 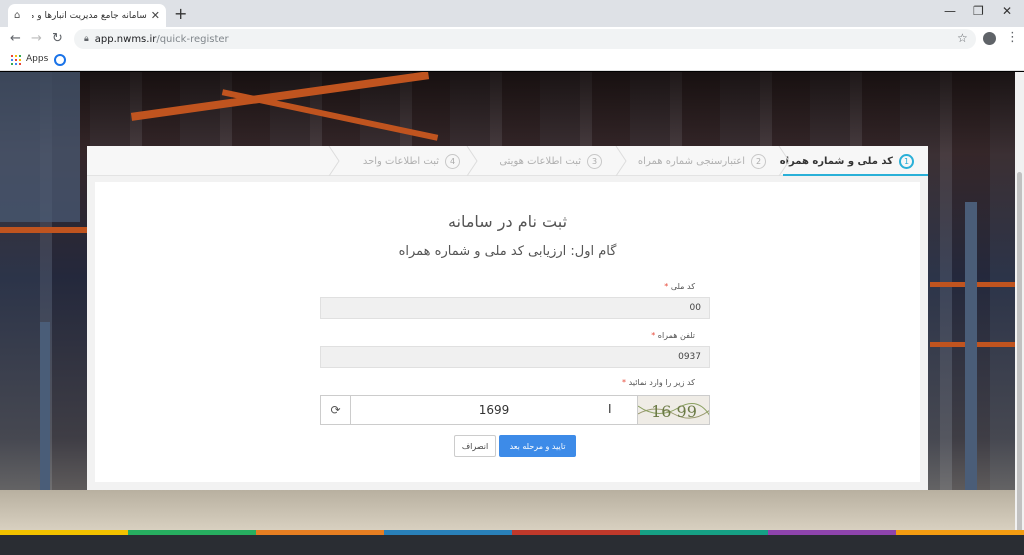 What do you see at coordinates (537, 446) in the screenshot?
I see `submit-next-button: تایید و مرحله بعد` at bounding box center [537, 446].